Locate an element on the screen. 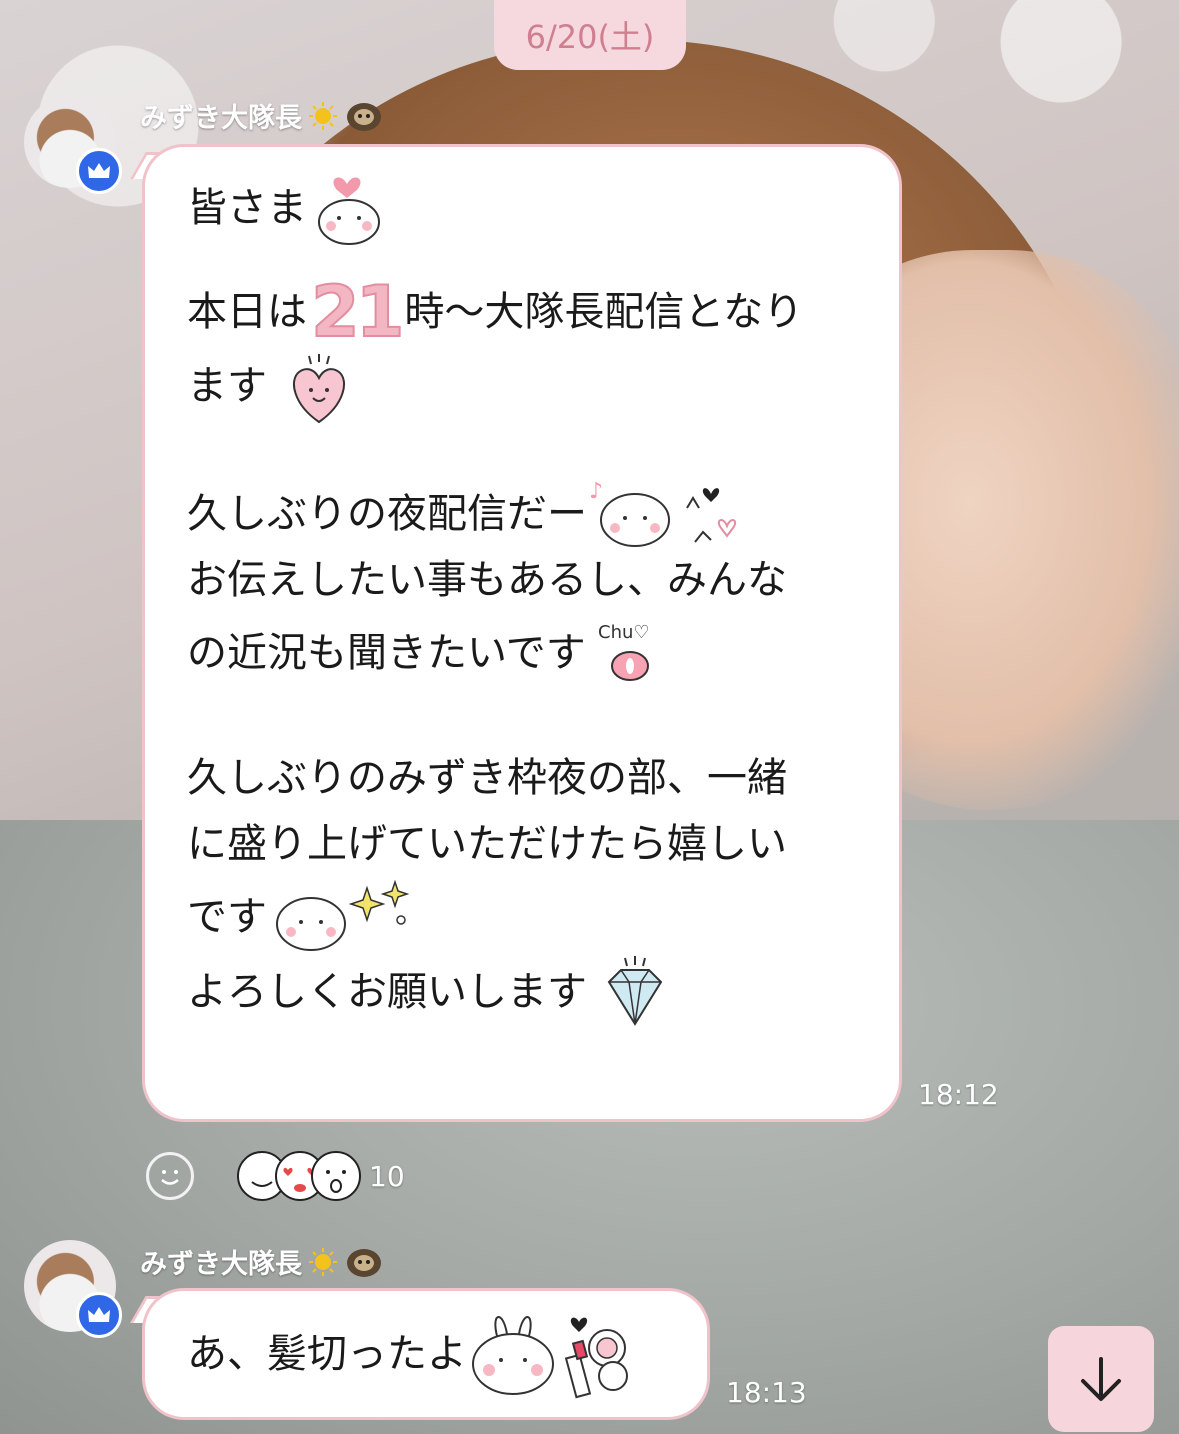 Image resolution: width=1179 pixels, height=1434 pixels. reaction-stickers is located at coordinates (297, 1176).